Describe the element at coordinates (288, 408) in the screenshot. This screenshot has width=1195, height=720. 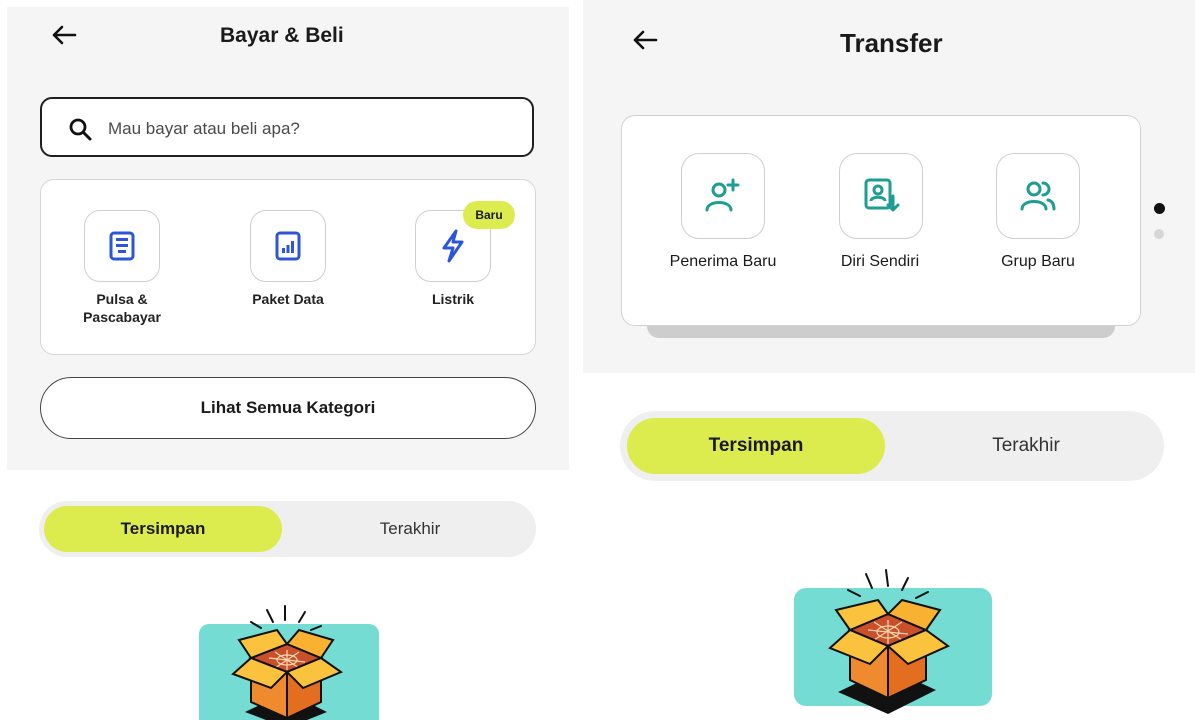
I see `see-all-categories-button: Lihat Semua Kategori` at that location.